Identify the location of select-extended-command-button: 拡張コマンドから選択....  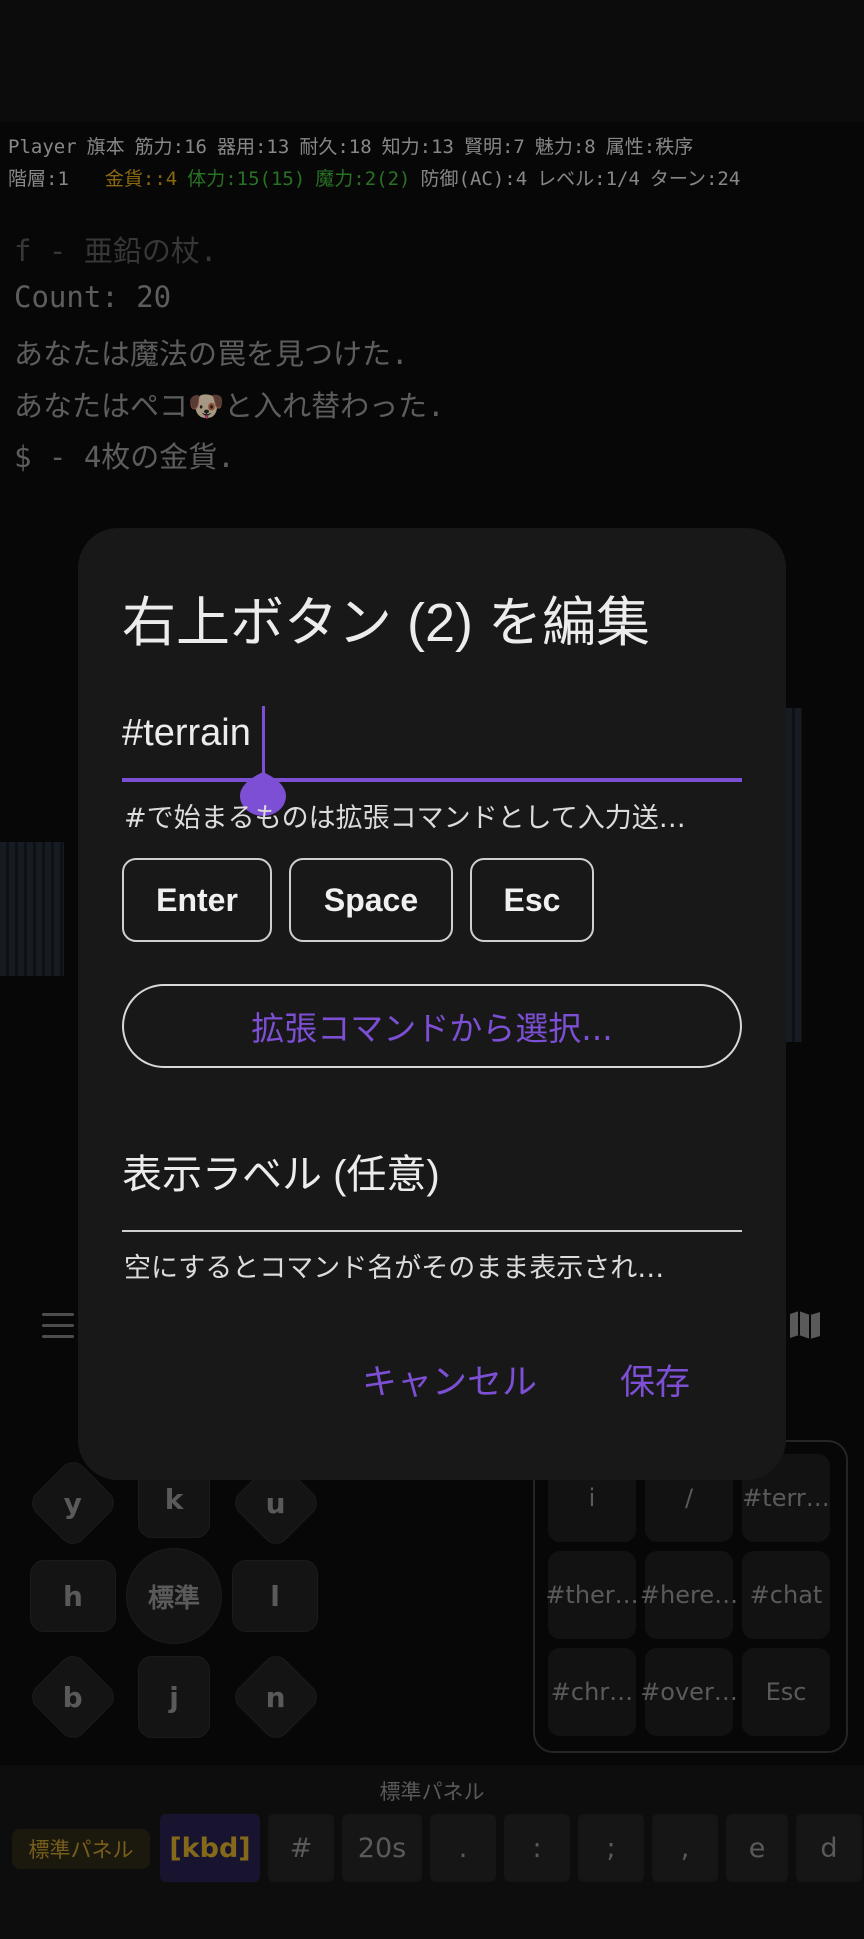
(432, 1026).